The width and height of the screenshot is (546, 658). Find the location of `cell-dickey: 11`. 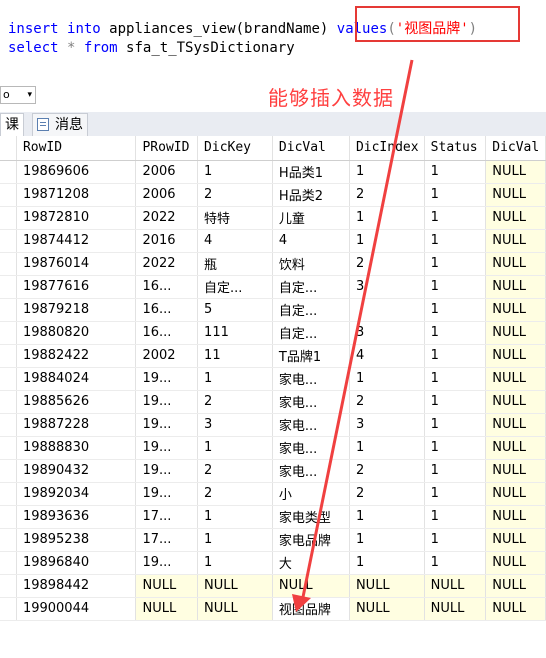

cell-dickey: 11 is located at coordinates (235, 356).